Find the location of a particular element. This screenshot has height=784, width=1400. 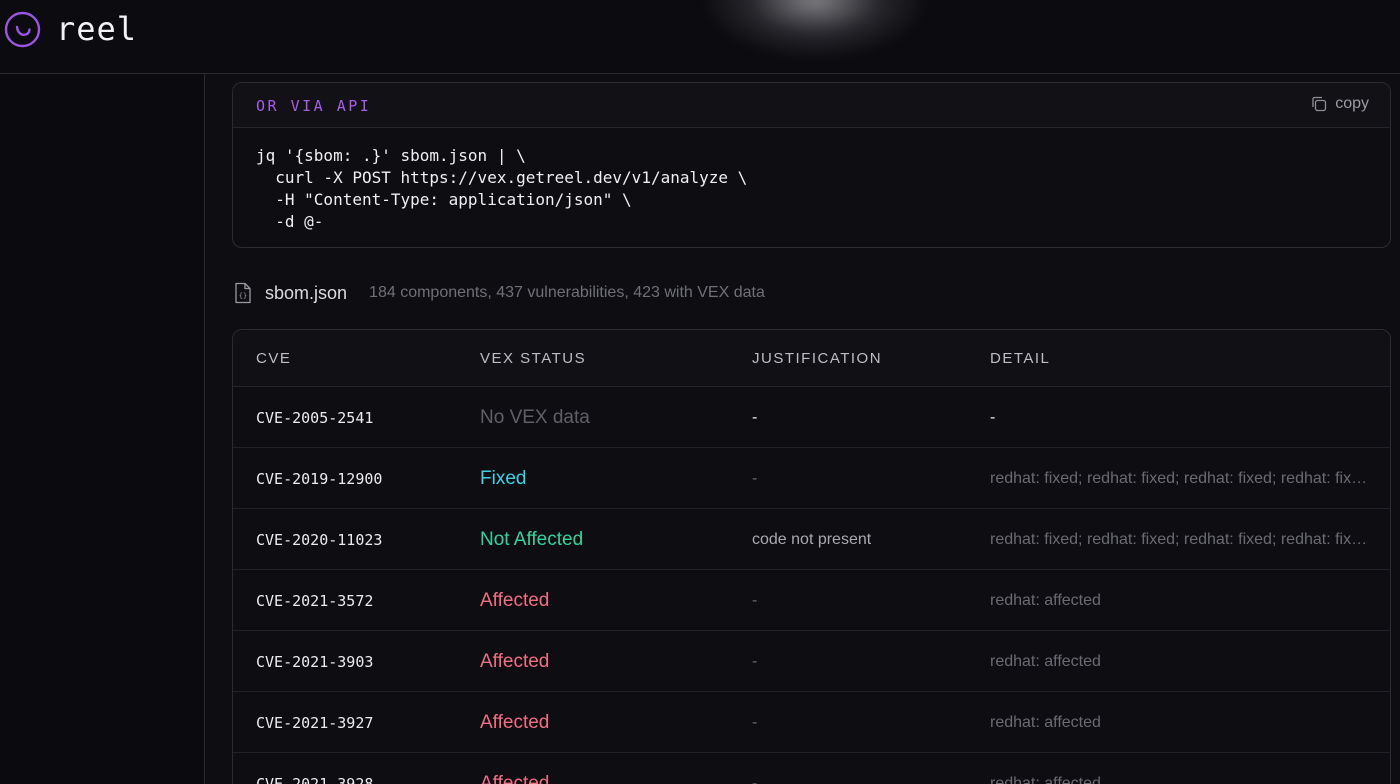

table-row: CVE-2005-2541 No VEX data - - is located at coordinates (811, 417).